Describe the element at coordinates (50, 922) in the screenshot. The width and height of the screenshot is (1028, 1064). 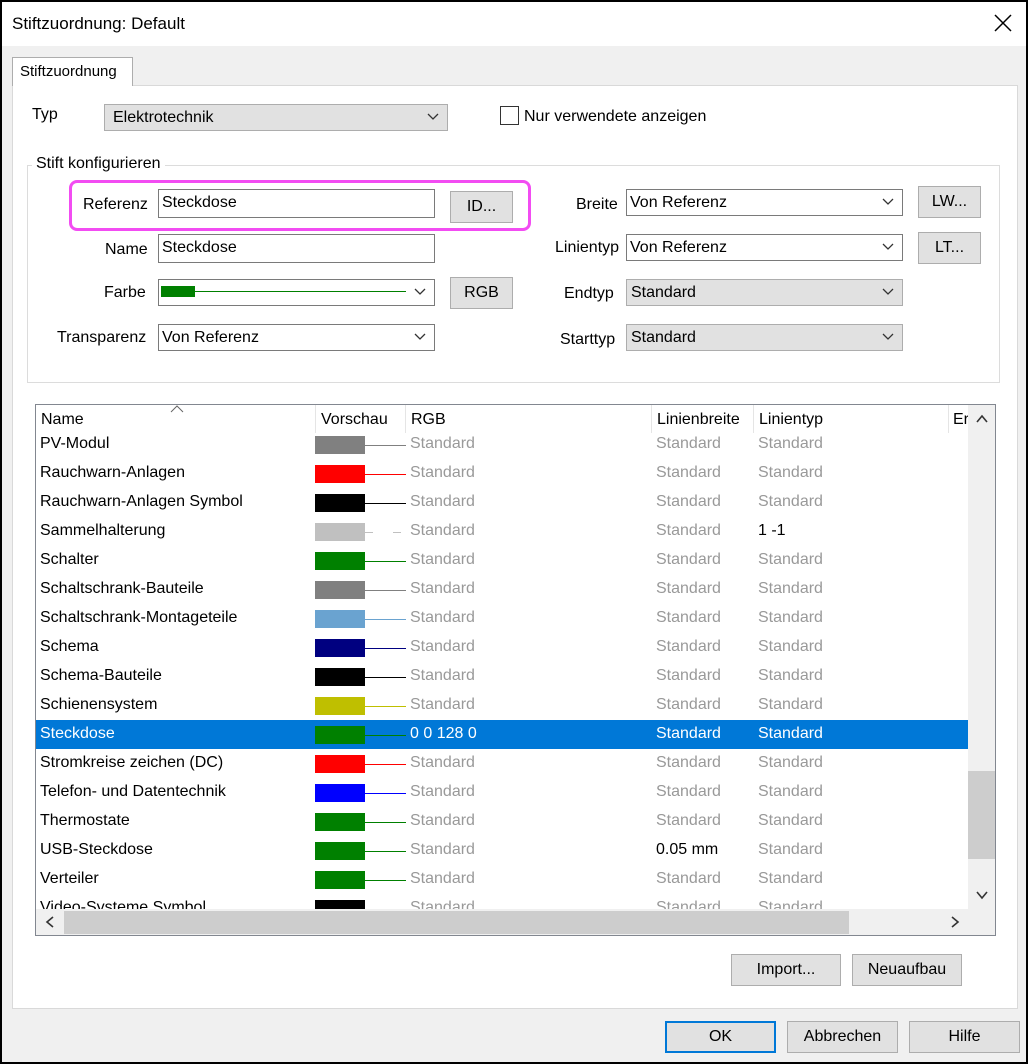
I see `scroll-left-icon` at that location.